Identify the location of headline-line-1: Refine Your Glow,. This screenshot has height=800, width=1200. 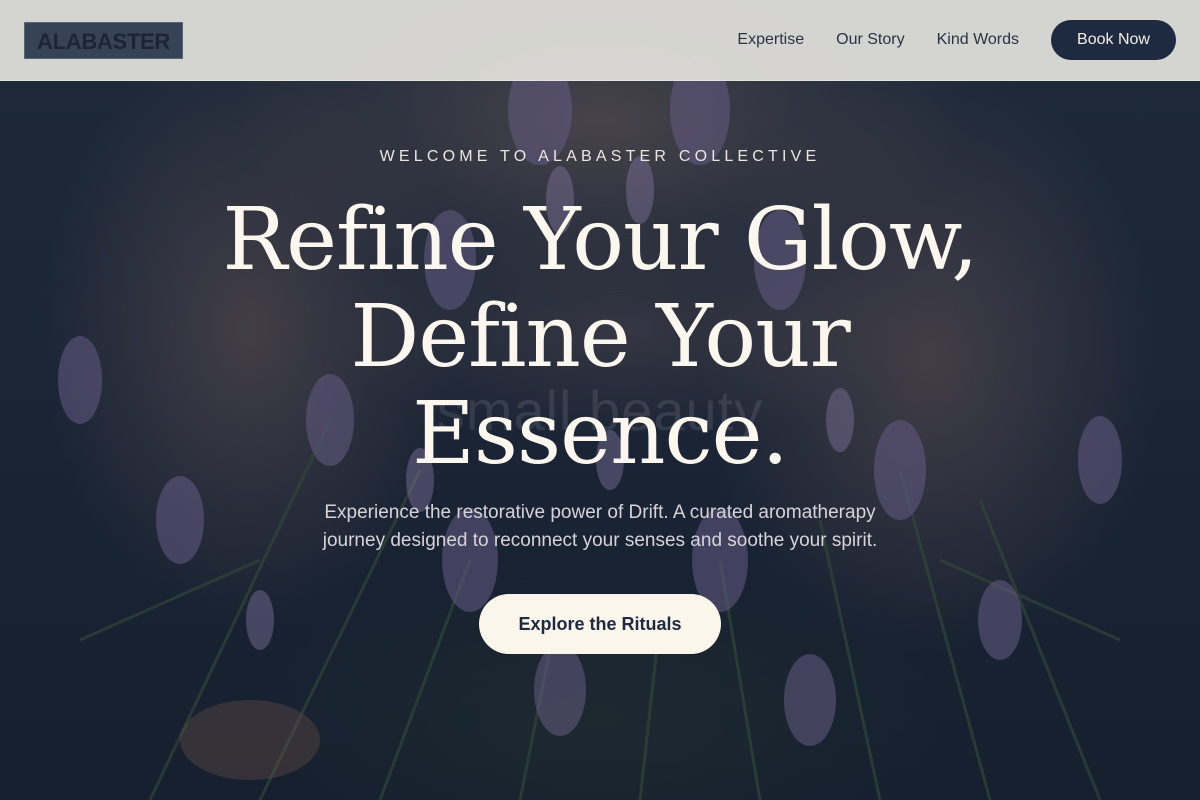
(600, 240).